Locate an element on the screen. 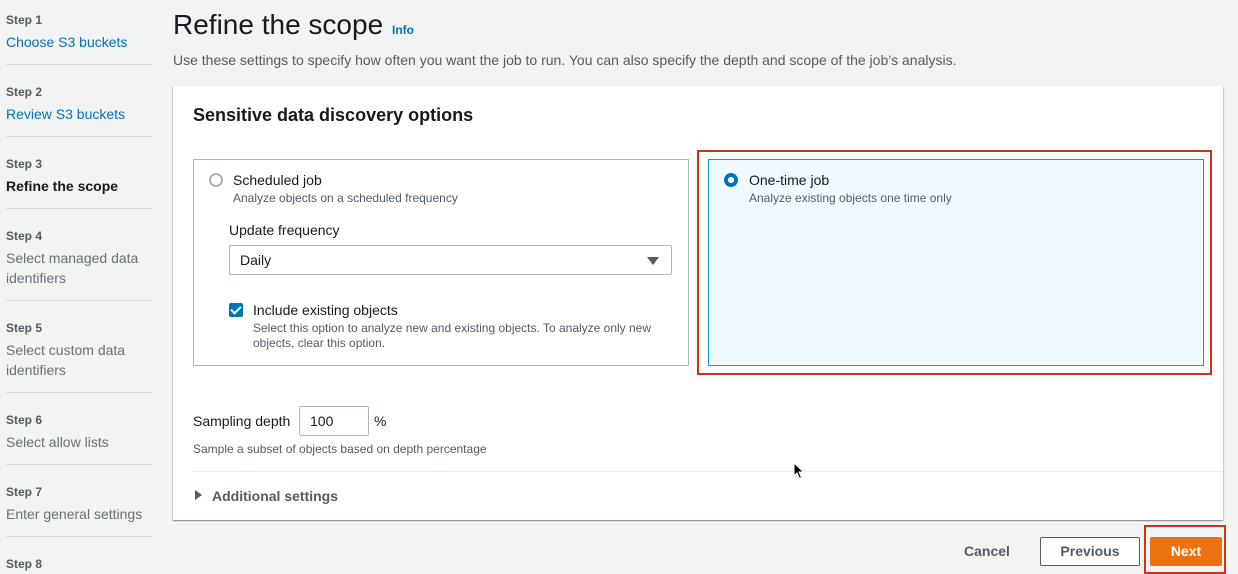 This screenshot has width=1238, height=574. step-7: Step 7 Enter general settings is located at coordinates (79, 504).